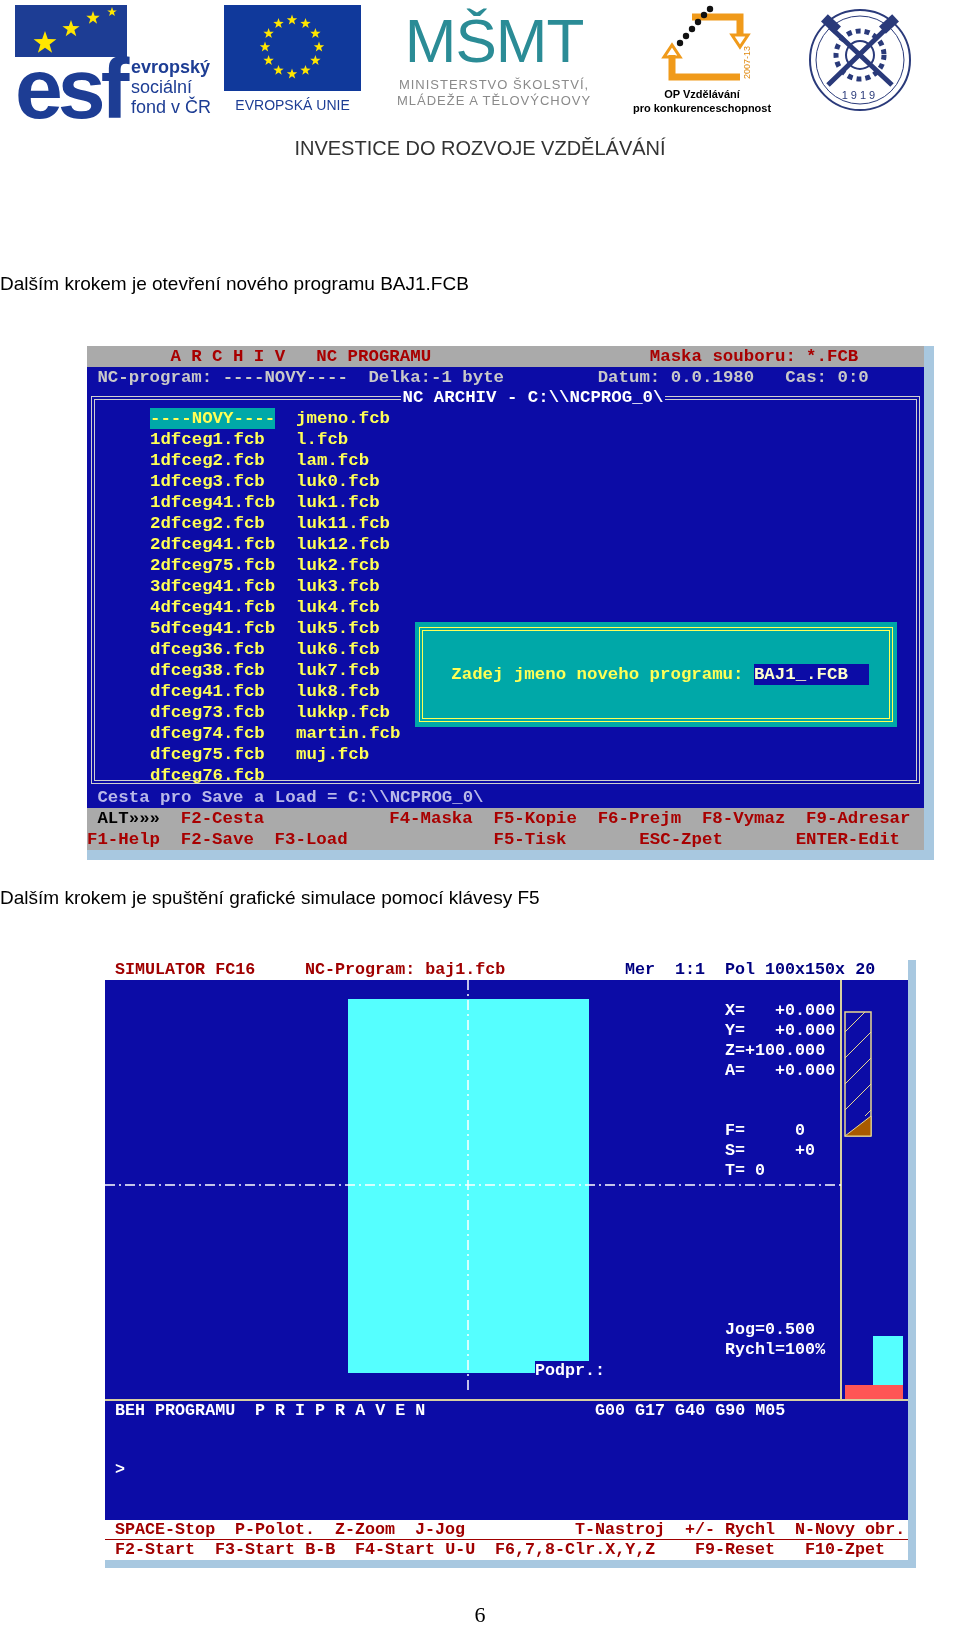  What do you see at coordinates (359, 544) in the screenshot?
I see `file-item: luk12.fcb` at bounding box center [359, 544].